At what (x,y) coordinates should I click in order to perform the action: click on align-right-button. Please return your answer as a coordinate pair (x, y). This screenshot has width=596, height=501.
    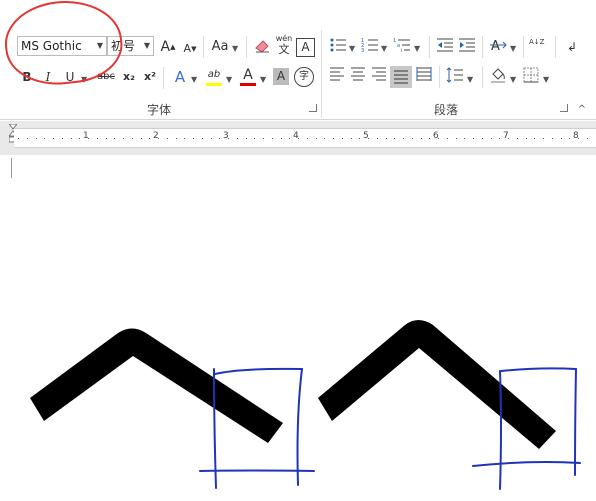
    Looking at the image, I should click on (379, 77).